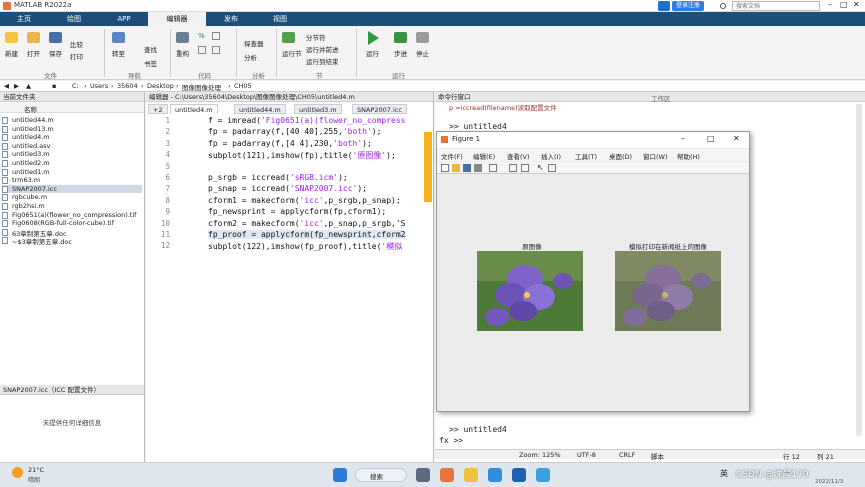 The height and width of the screenshot is (487, 865). What do you see at coordinates (655, 156) in the screenshot?
I see `figure-menu-item: 窗口(W)` at bounding box center [655, 156].